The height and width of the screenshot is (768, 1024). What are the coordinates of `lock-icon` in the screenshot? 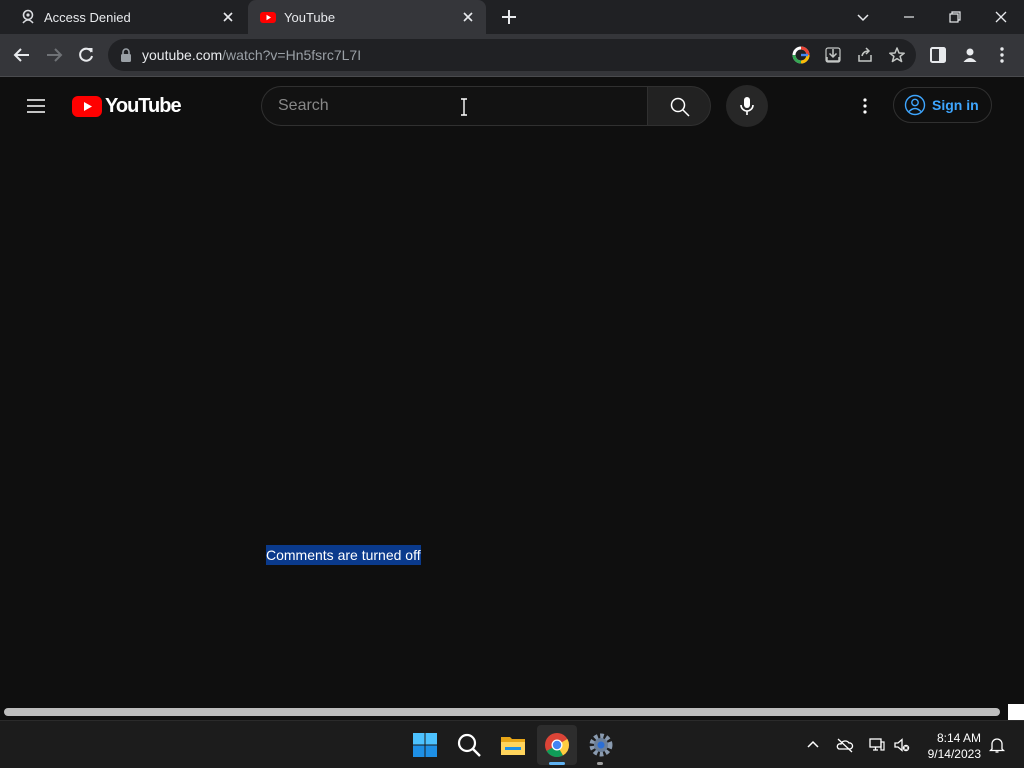 It's located at (126, 55).